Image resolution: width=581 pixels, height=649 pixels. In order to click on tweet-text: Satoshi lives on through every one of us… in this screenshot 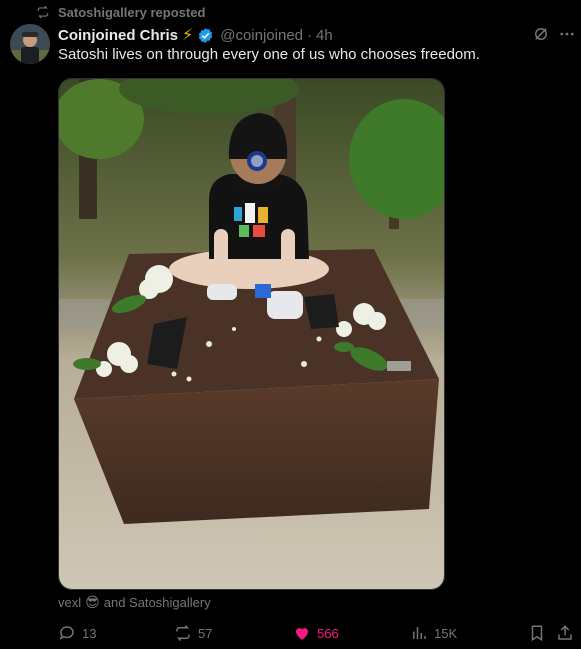, I will do `click(269, 54)`.